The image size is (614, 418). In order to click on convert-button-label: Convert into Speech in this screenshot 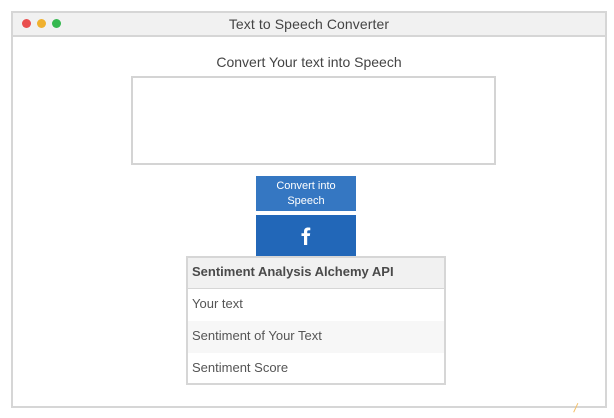, I will do `click(306, 193)`.